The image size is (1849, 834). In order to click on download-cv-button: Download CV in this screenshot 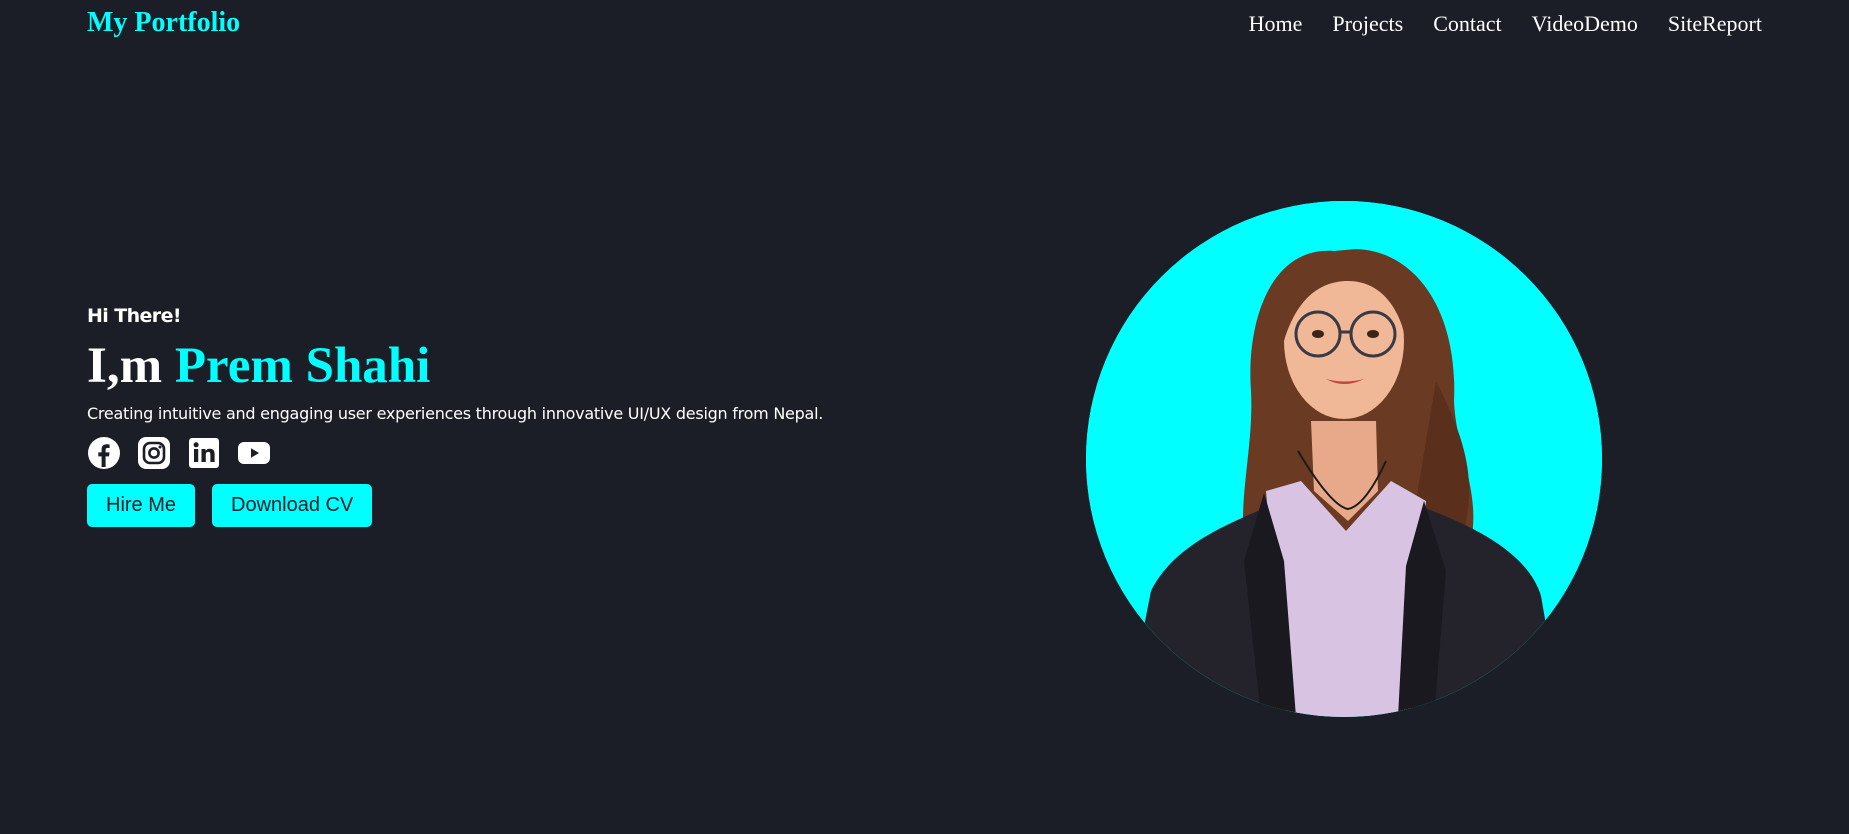, I will do `click(292, 505)`.